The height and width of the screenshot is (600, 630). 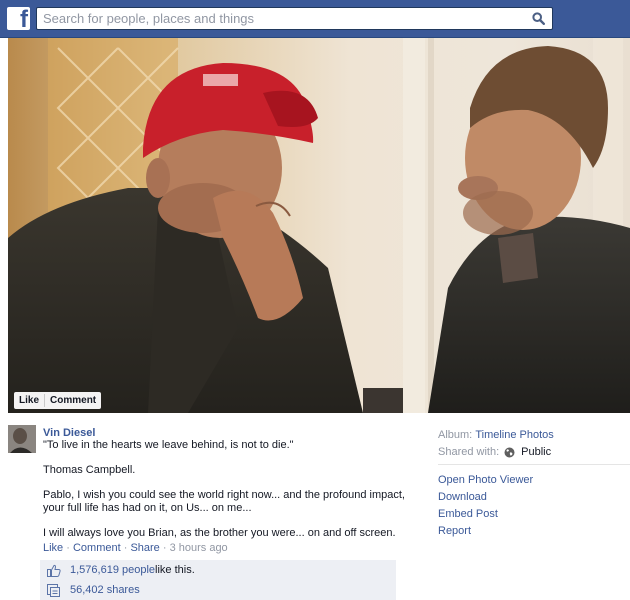 I want to click on search-icon, so click(x=538, y=18).